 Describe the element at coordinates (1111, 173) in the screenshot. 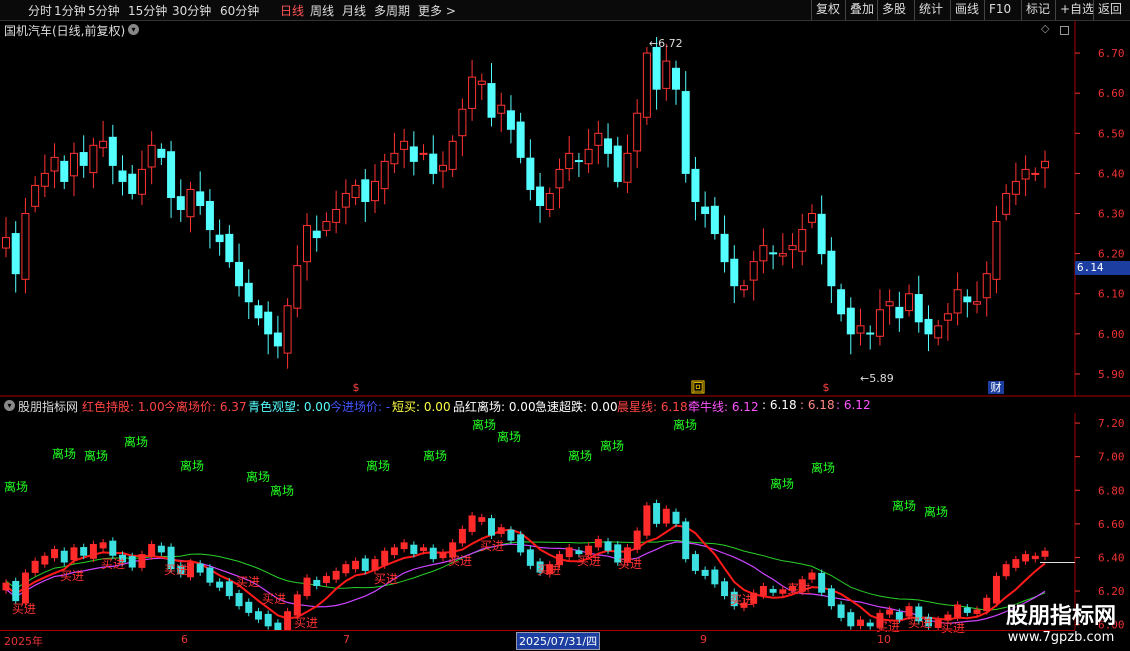

I see `axis-label: 6.40` at that location.